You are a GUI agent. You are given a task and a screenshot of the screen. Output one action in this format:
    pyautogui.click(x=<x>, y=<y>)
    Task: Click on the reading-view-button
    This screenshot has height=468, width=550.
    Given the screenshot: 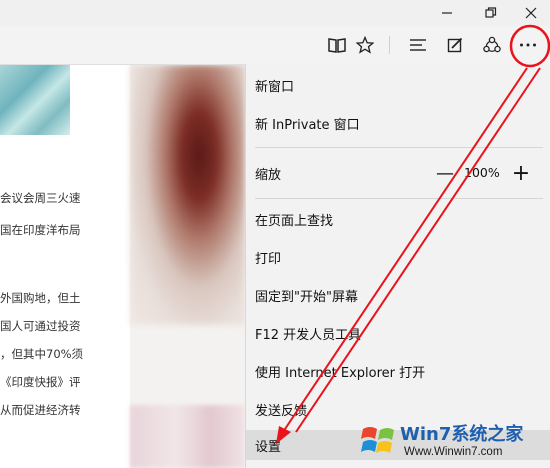 What is the action you would take?
    pyautogui.click(x=337, y=45)
    